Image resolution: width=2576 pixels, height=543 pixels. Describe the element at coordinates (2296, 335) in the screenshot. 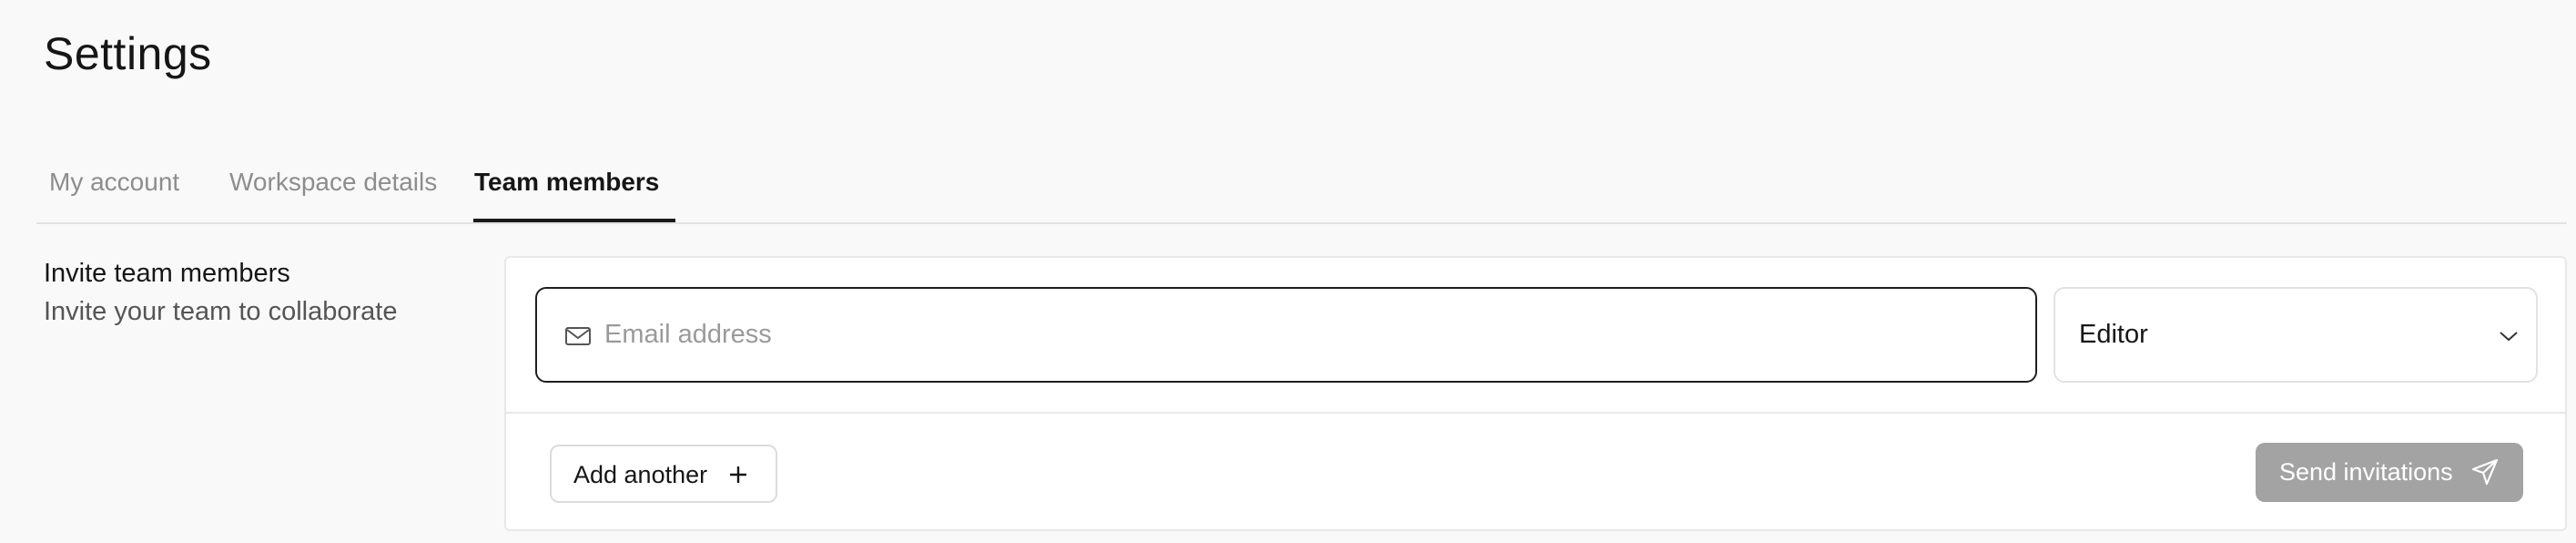

I see `role-select: Editor` at that location.